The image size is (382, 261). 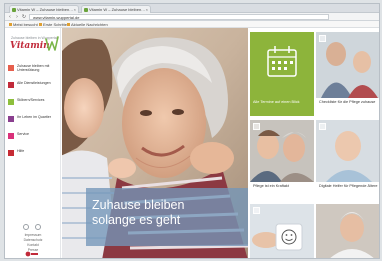 What do you see at coordinates (23, 134) in the screenshot?
I see `sidebar-item-label: Service` at bounding box center [23, 134].